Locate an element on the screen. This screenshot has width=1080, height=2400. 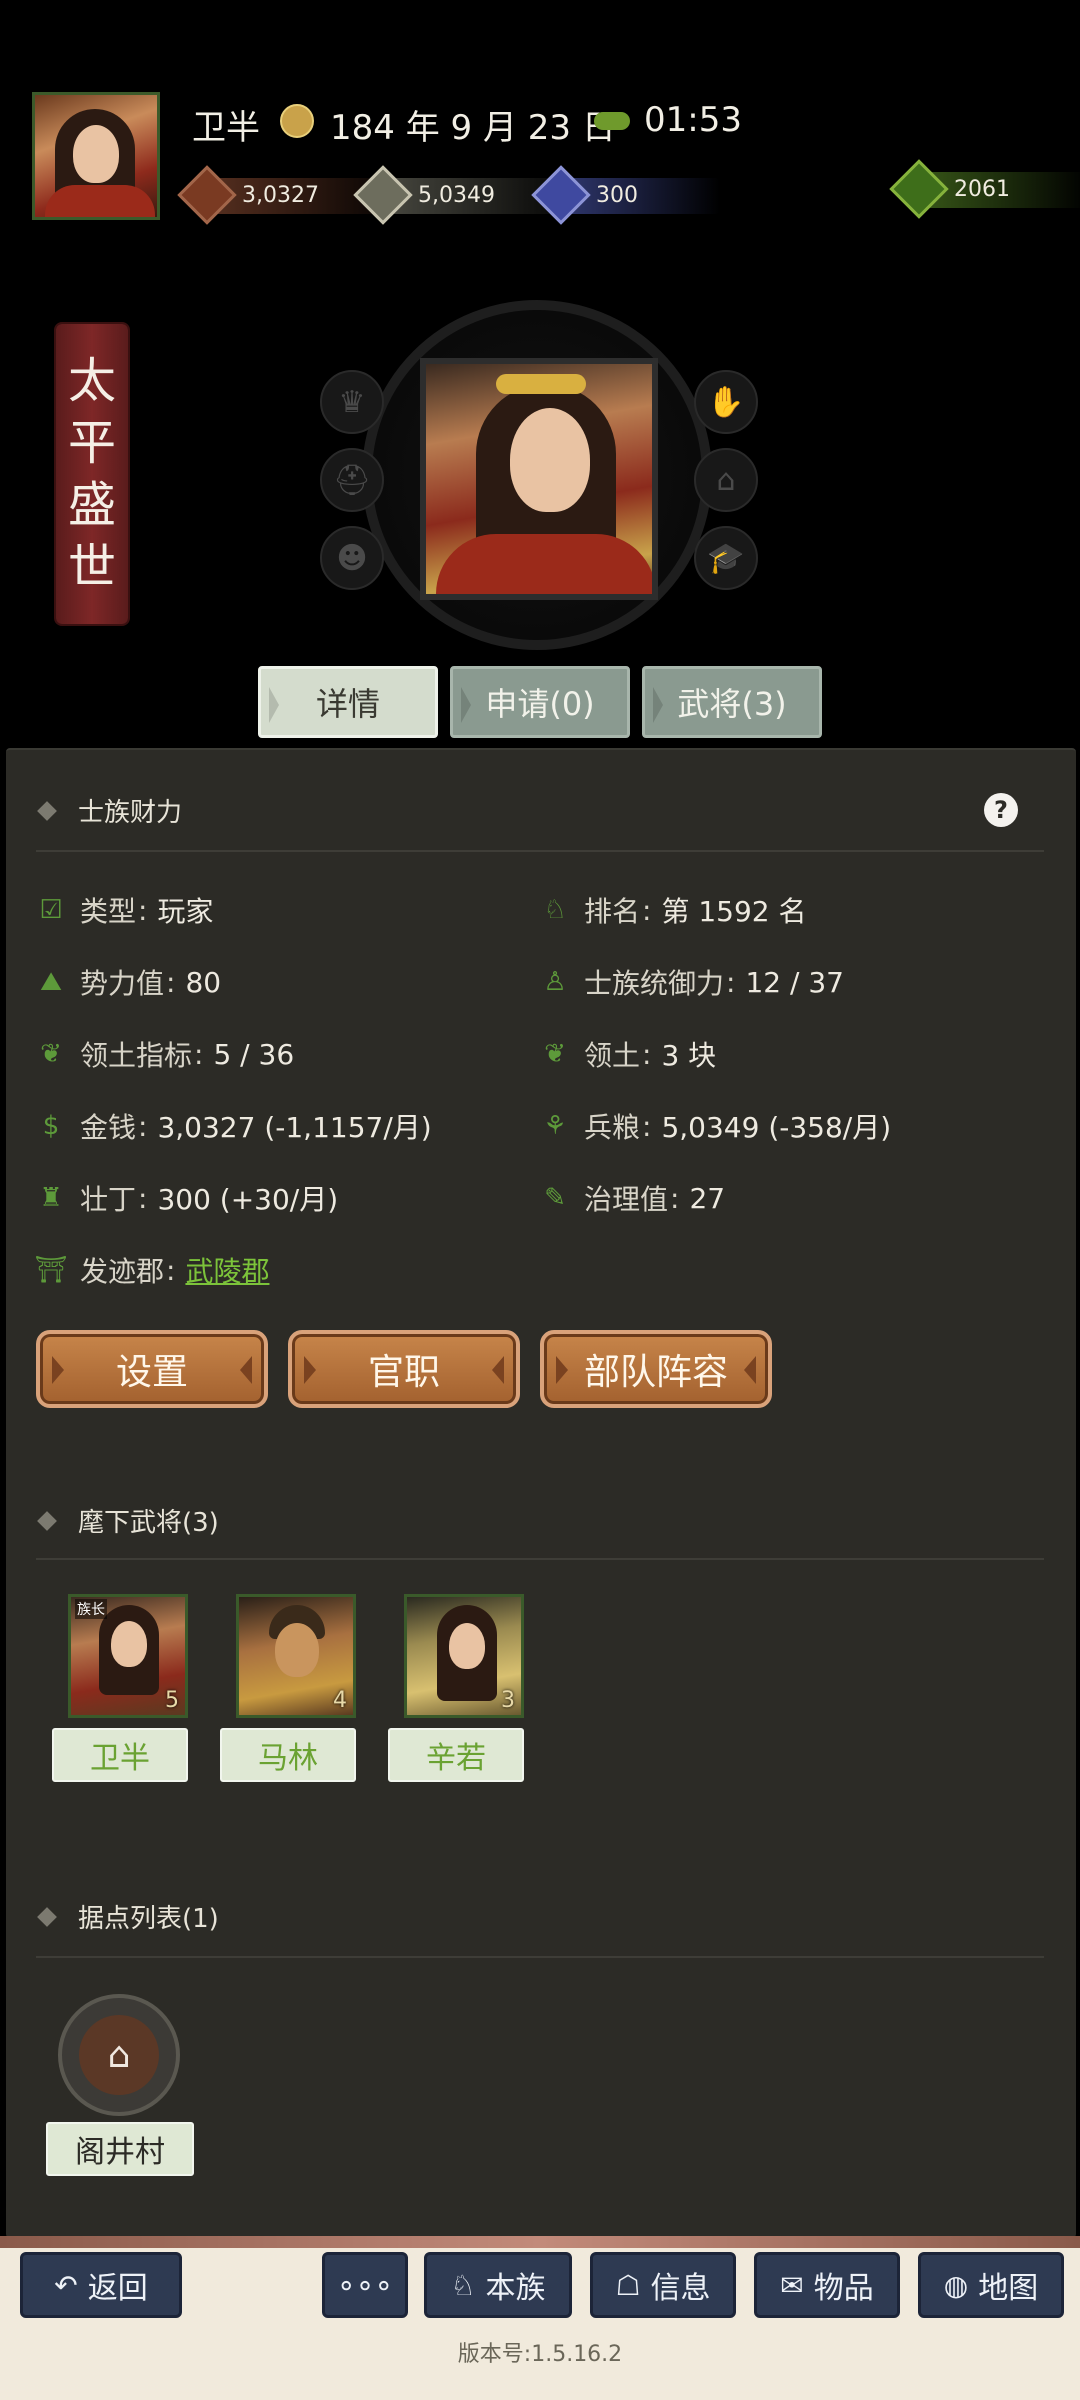
gourd-resource: 2061 is located at coordinates (984, 189).